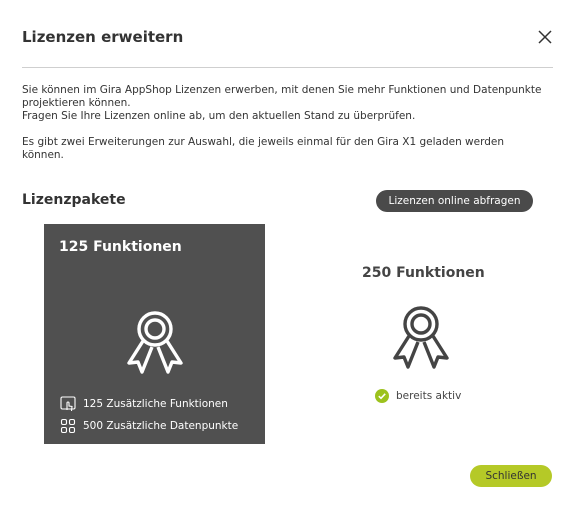 The height and width of the screenshot is (507, 574). I want to click on header-divider, so click(287, 67).